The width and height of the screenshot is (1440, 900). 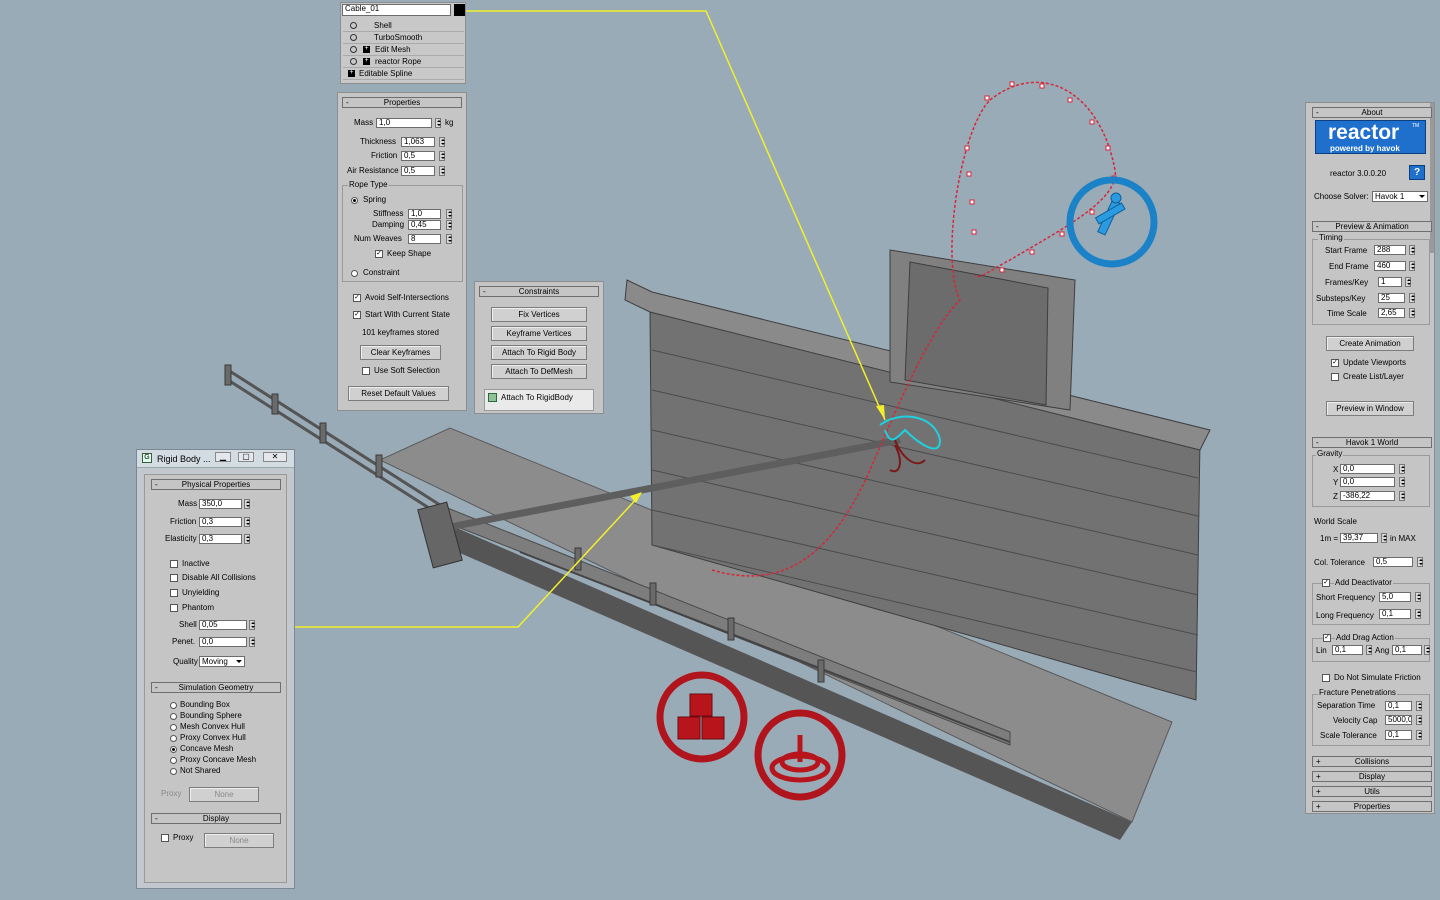 I want to click on rb-elasticity-spinner, so click(x=247, y=539).